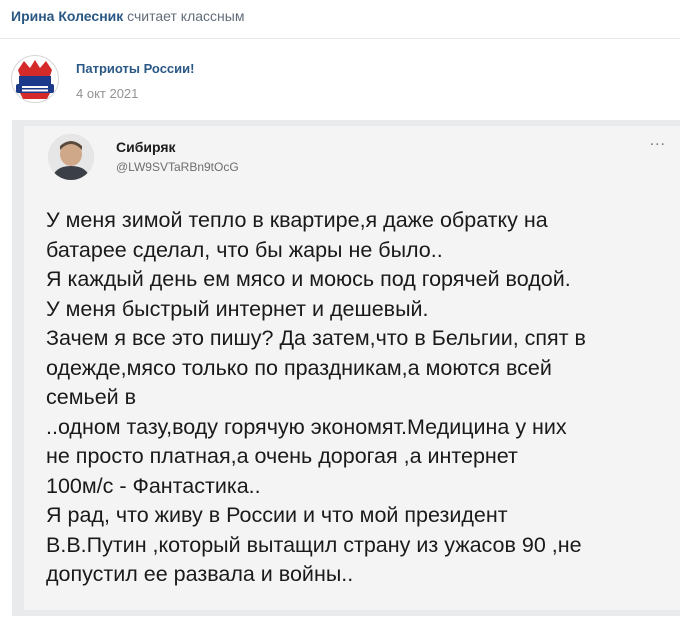 Image resolution: width=680 pixels, height=621 pixels. Describe the element at coordinates (177, 167) in the screenshot. I see `tweet-author-handle: @LW9SVTaRBn9tOcG` at that location.